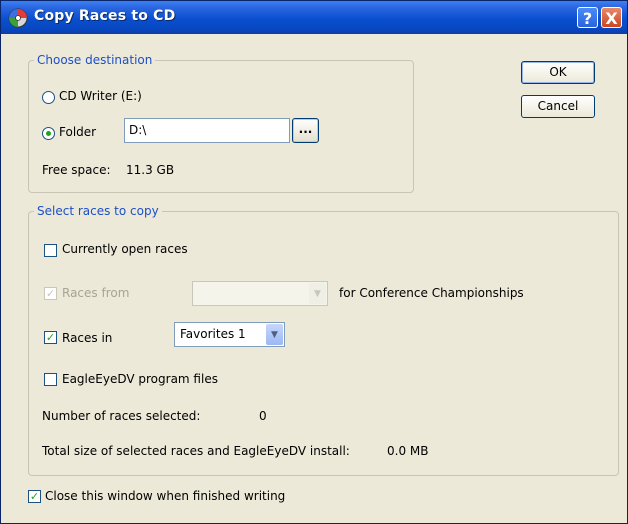 The height and width of the screenshot is (524, 628). Describe the element at coordinates (587, 17) in the screenshot. I see `help-button: ?` at that location.